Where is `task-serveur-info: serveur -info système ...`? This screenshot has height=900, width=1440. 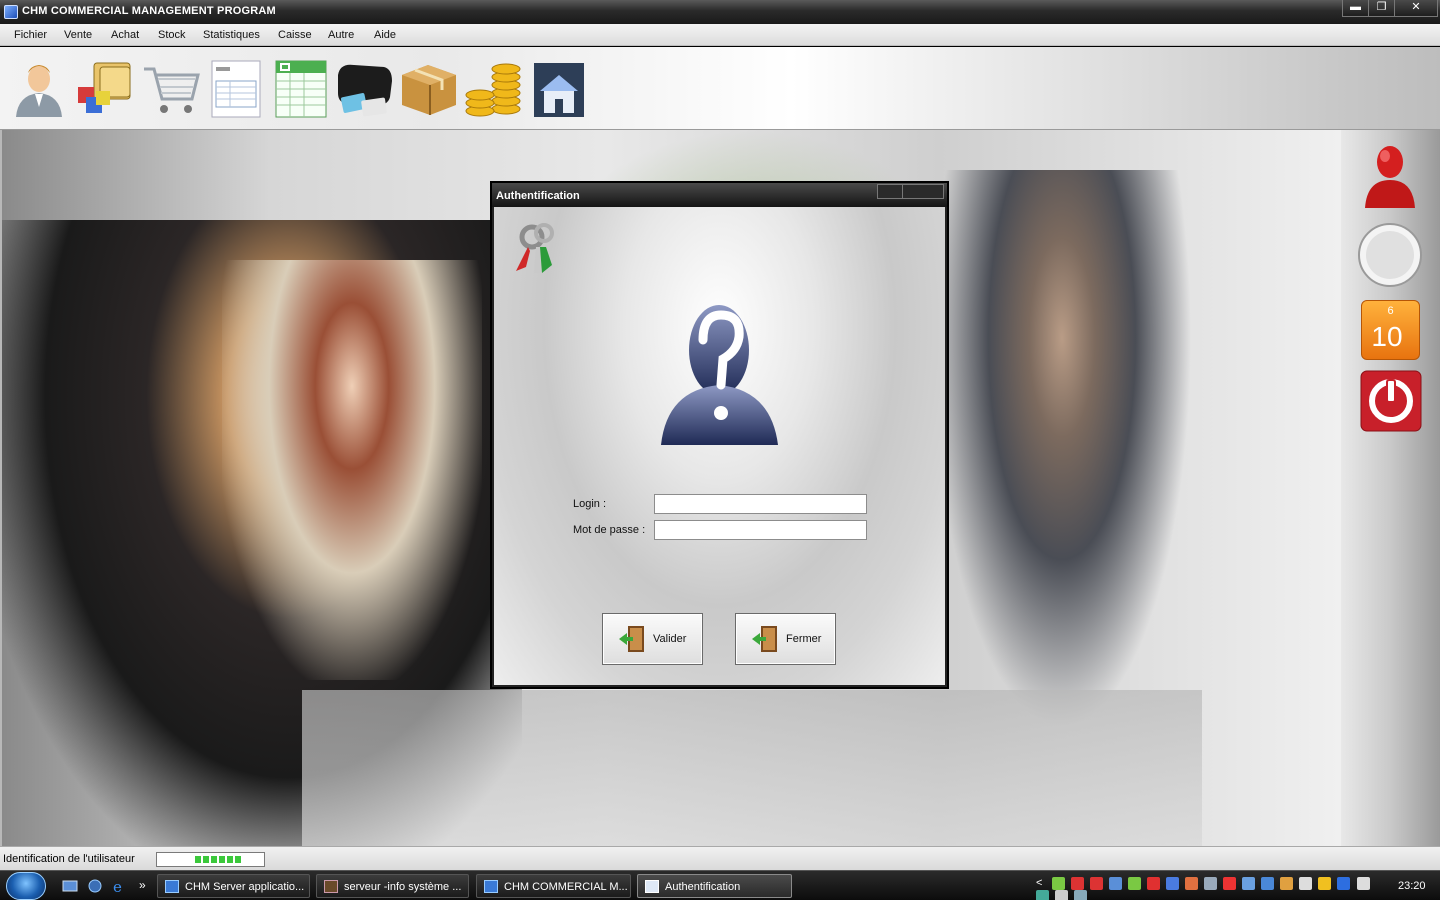 task-serveur-info: serveur -info système ... is located at coordinates (392, 886).